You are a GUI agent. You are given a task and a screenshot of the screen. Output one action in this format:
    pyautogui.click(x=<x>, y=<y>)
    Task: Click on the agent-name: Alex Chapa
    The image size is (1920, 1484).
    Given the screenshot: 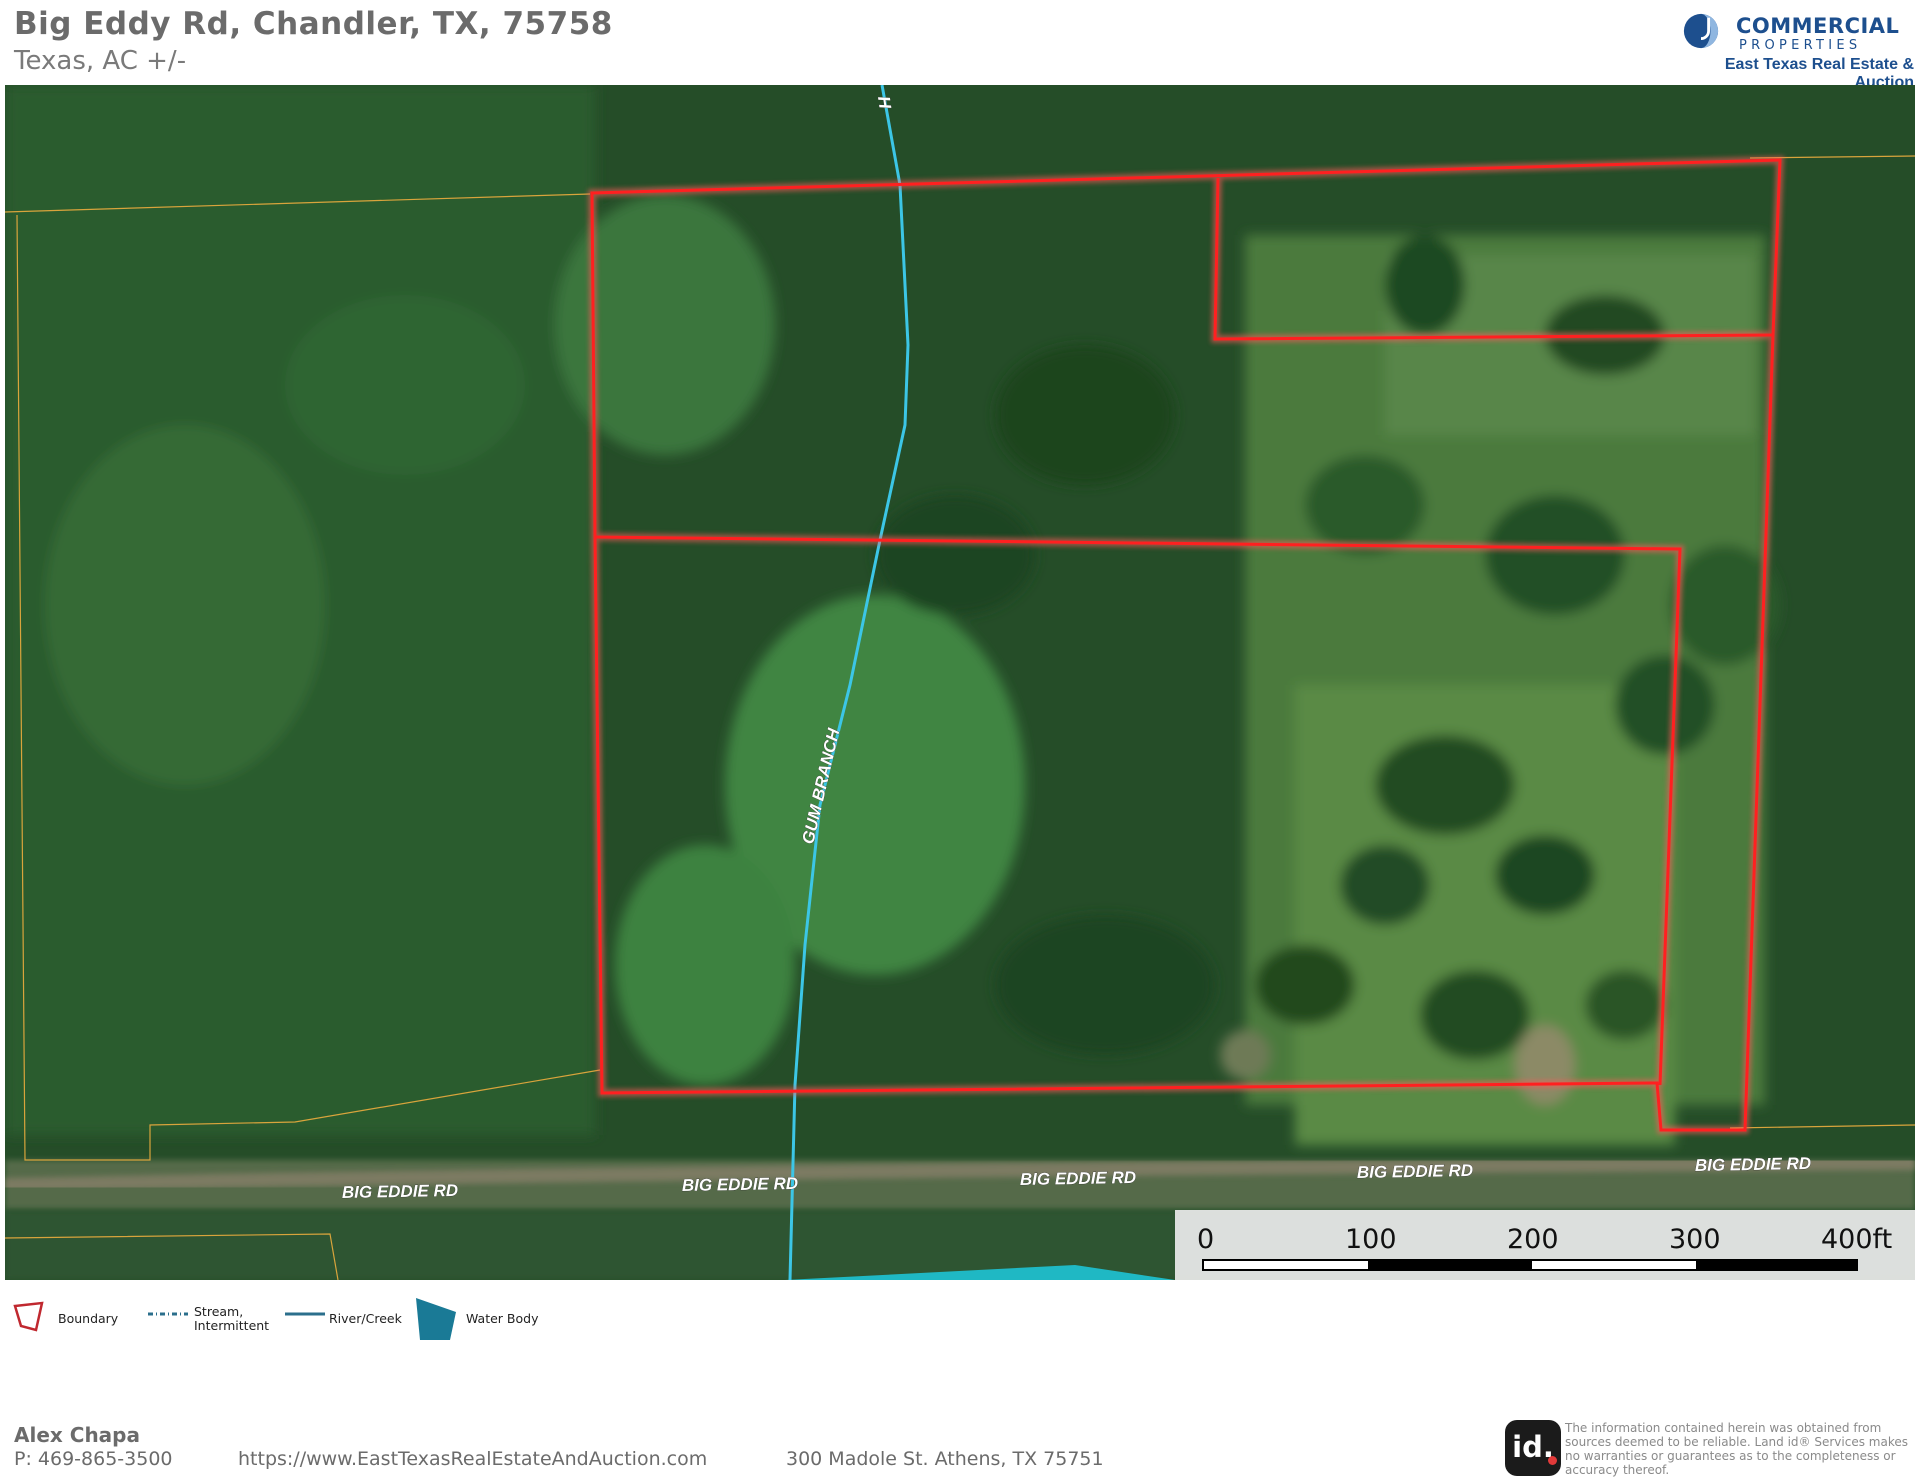 What is the action you would take?
    pyautogui.click(x=77, y=1435)
    